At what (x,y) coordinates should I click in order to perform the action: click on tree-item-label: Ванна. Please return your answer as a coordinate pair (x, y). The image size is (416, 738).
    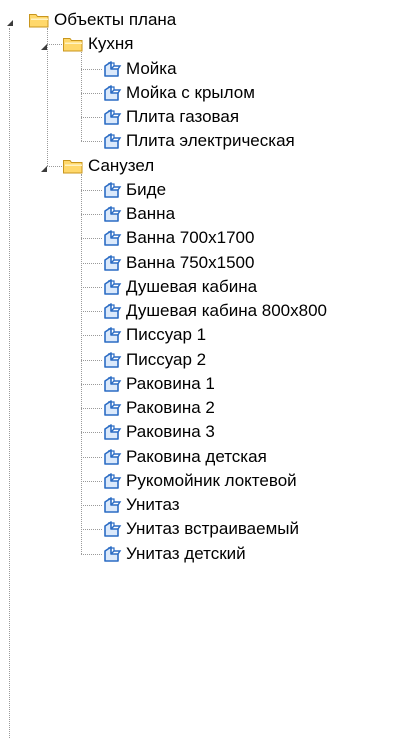
    Looking at the image, I should click on (151, 213).